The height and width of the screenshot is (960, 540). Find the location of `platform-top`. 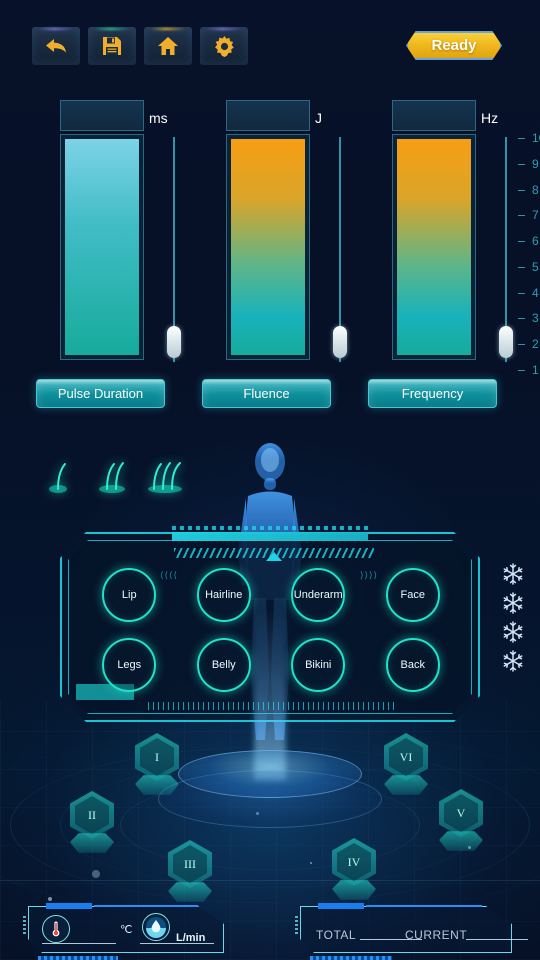

platform-top is located at coordinates (270, 774).